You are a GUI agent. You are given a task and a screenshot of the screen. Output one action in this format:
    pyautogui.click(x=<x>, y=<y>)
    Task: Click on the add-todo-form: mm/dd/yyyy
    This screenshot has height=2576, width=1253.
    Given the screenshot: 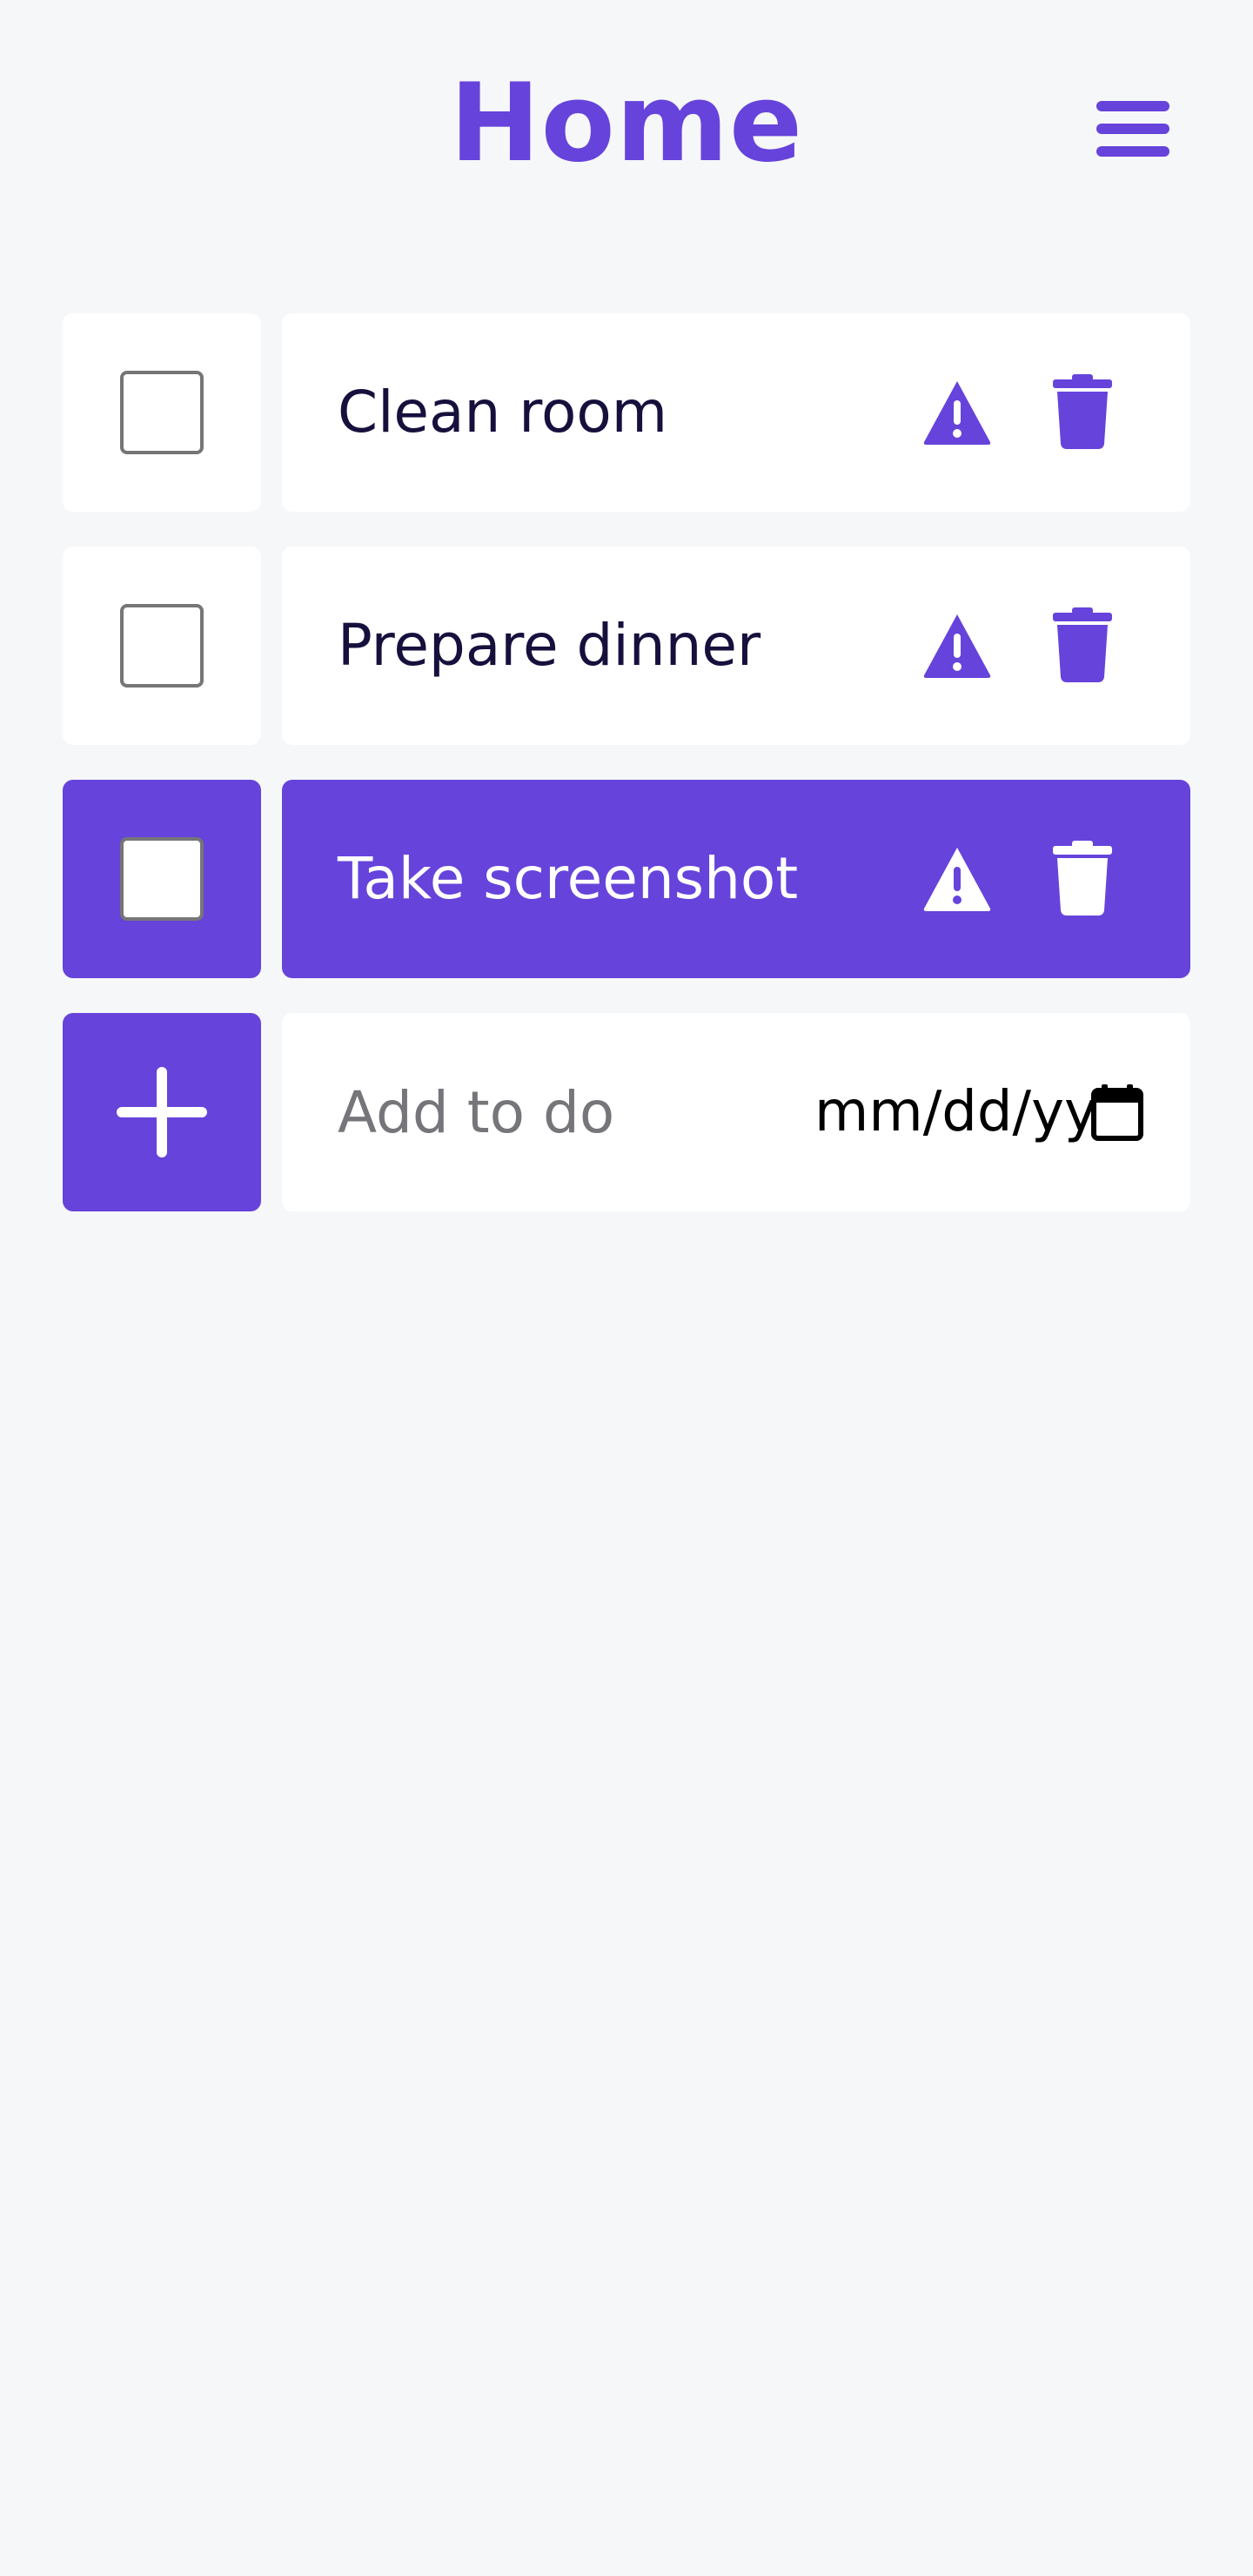 What is the action you would take?
    pyautogui.click(x=626, y=1112)
    